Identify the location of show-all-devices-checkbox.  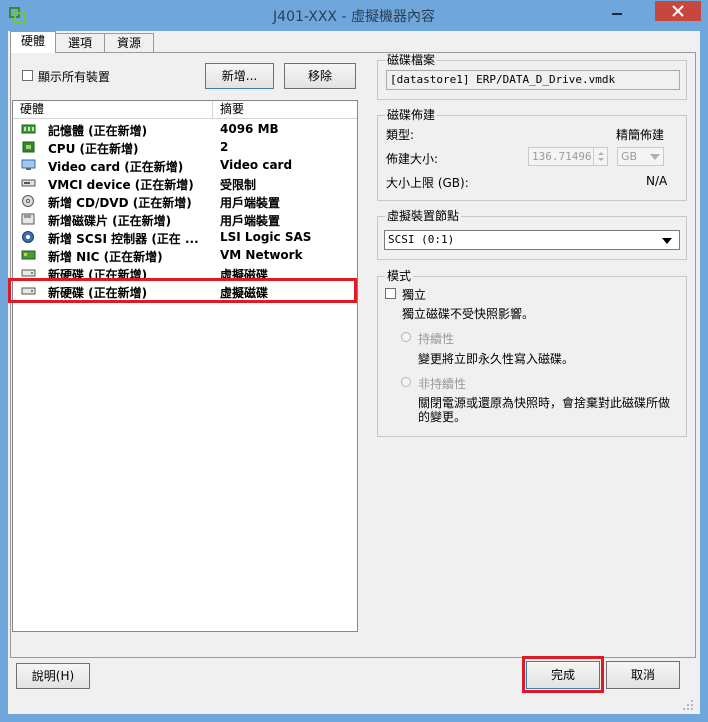
(27, 75).